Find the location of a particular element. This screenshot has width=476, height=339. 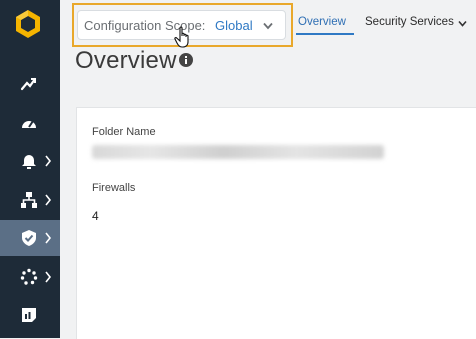

report-icon is located at coordinates (29, 315).